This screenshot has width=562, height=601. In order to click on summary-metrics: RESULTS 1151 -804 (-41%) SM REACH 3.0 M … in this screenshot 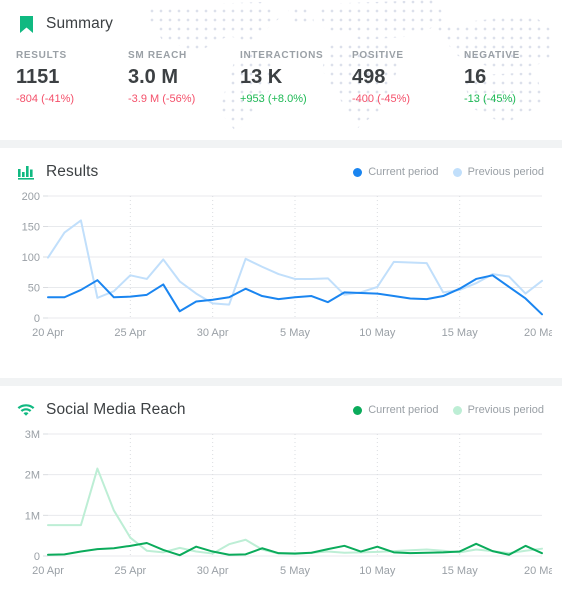, I will do `click(281, 69)`.